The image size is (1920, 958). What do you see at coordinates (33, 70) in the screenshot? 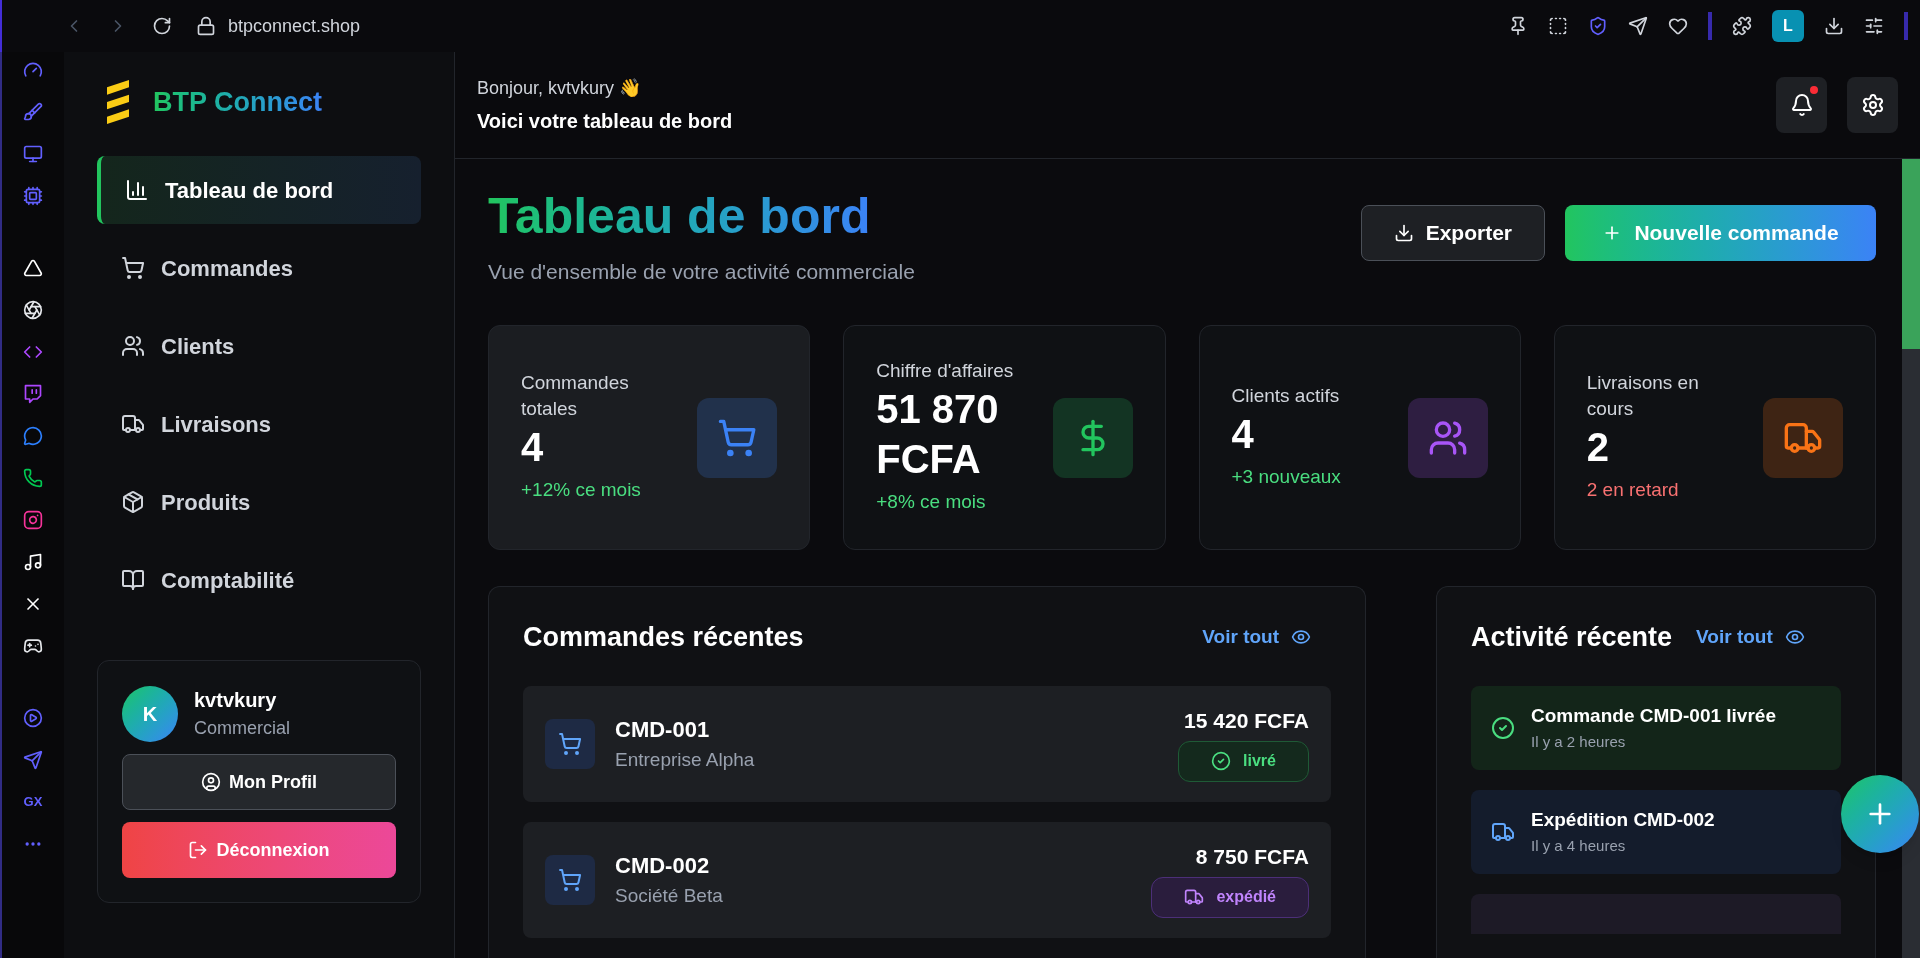
I see `gauge-icon` at bounding box center [33, 70].